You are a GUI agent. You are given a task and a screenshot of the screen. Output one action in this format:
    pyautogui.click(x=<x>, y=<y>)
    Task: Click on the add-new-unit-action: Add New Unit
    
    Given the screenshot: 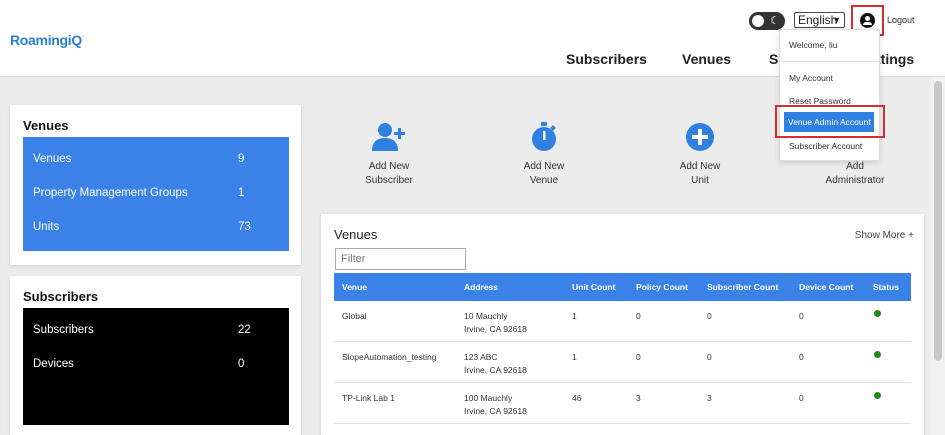 What is the action you would take?
    pyautogui.click(x=700, y=155)
    